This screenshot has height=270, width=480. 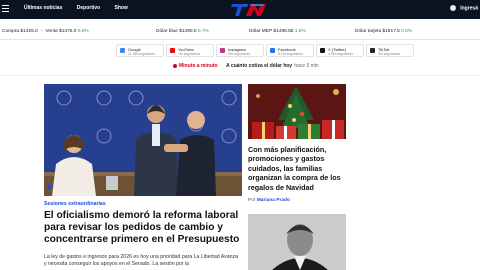 I want to click on user-icon, so click(x=453, y=8).